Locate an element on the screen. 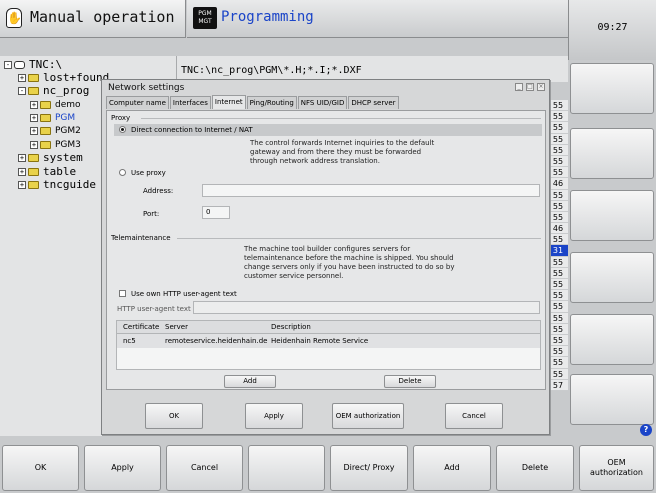  softkey-empty is located at coordinates (286, 468).